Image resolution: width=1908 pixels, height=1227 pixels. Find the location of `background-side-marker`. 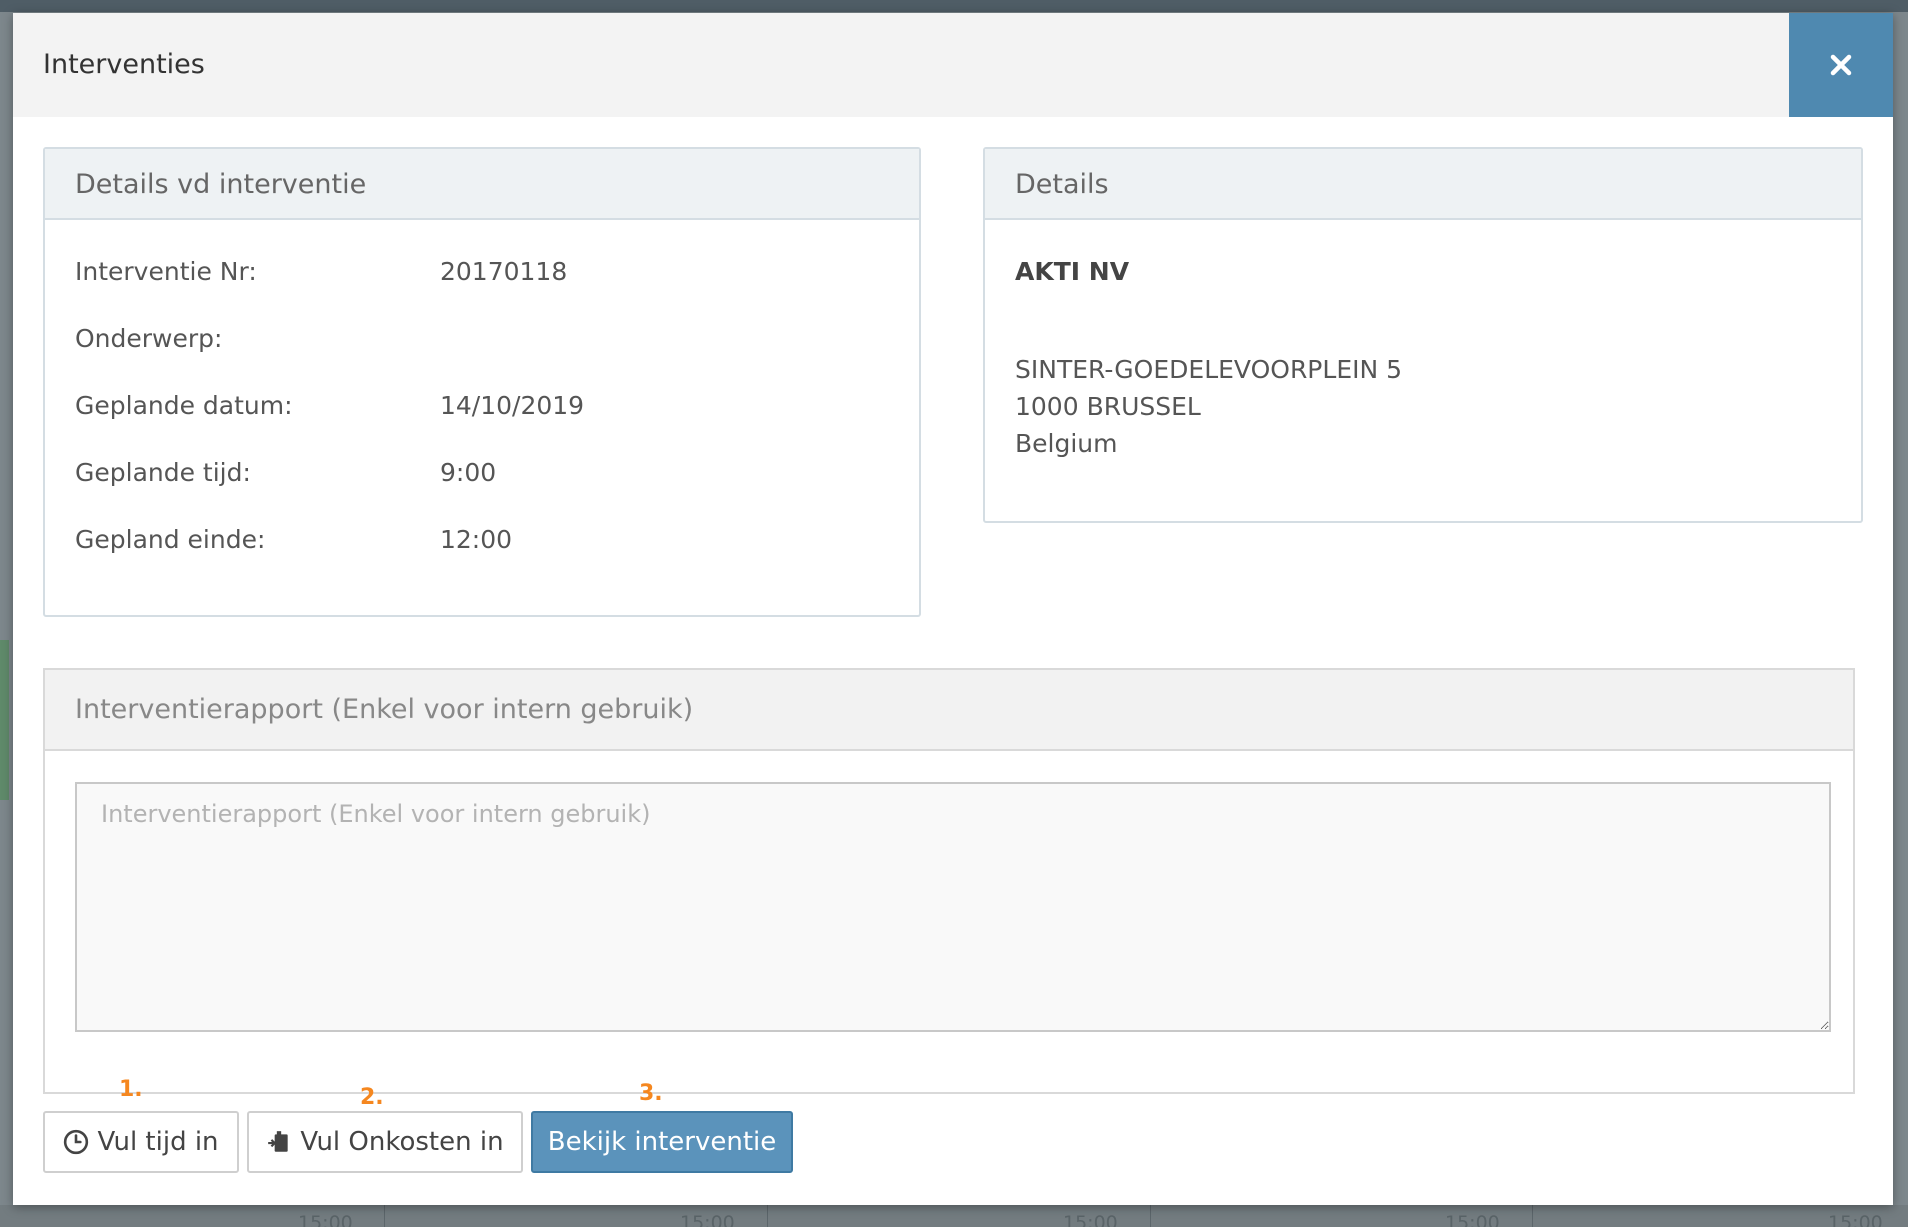

background-side-marker is located at coordinates (4, 720).